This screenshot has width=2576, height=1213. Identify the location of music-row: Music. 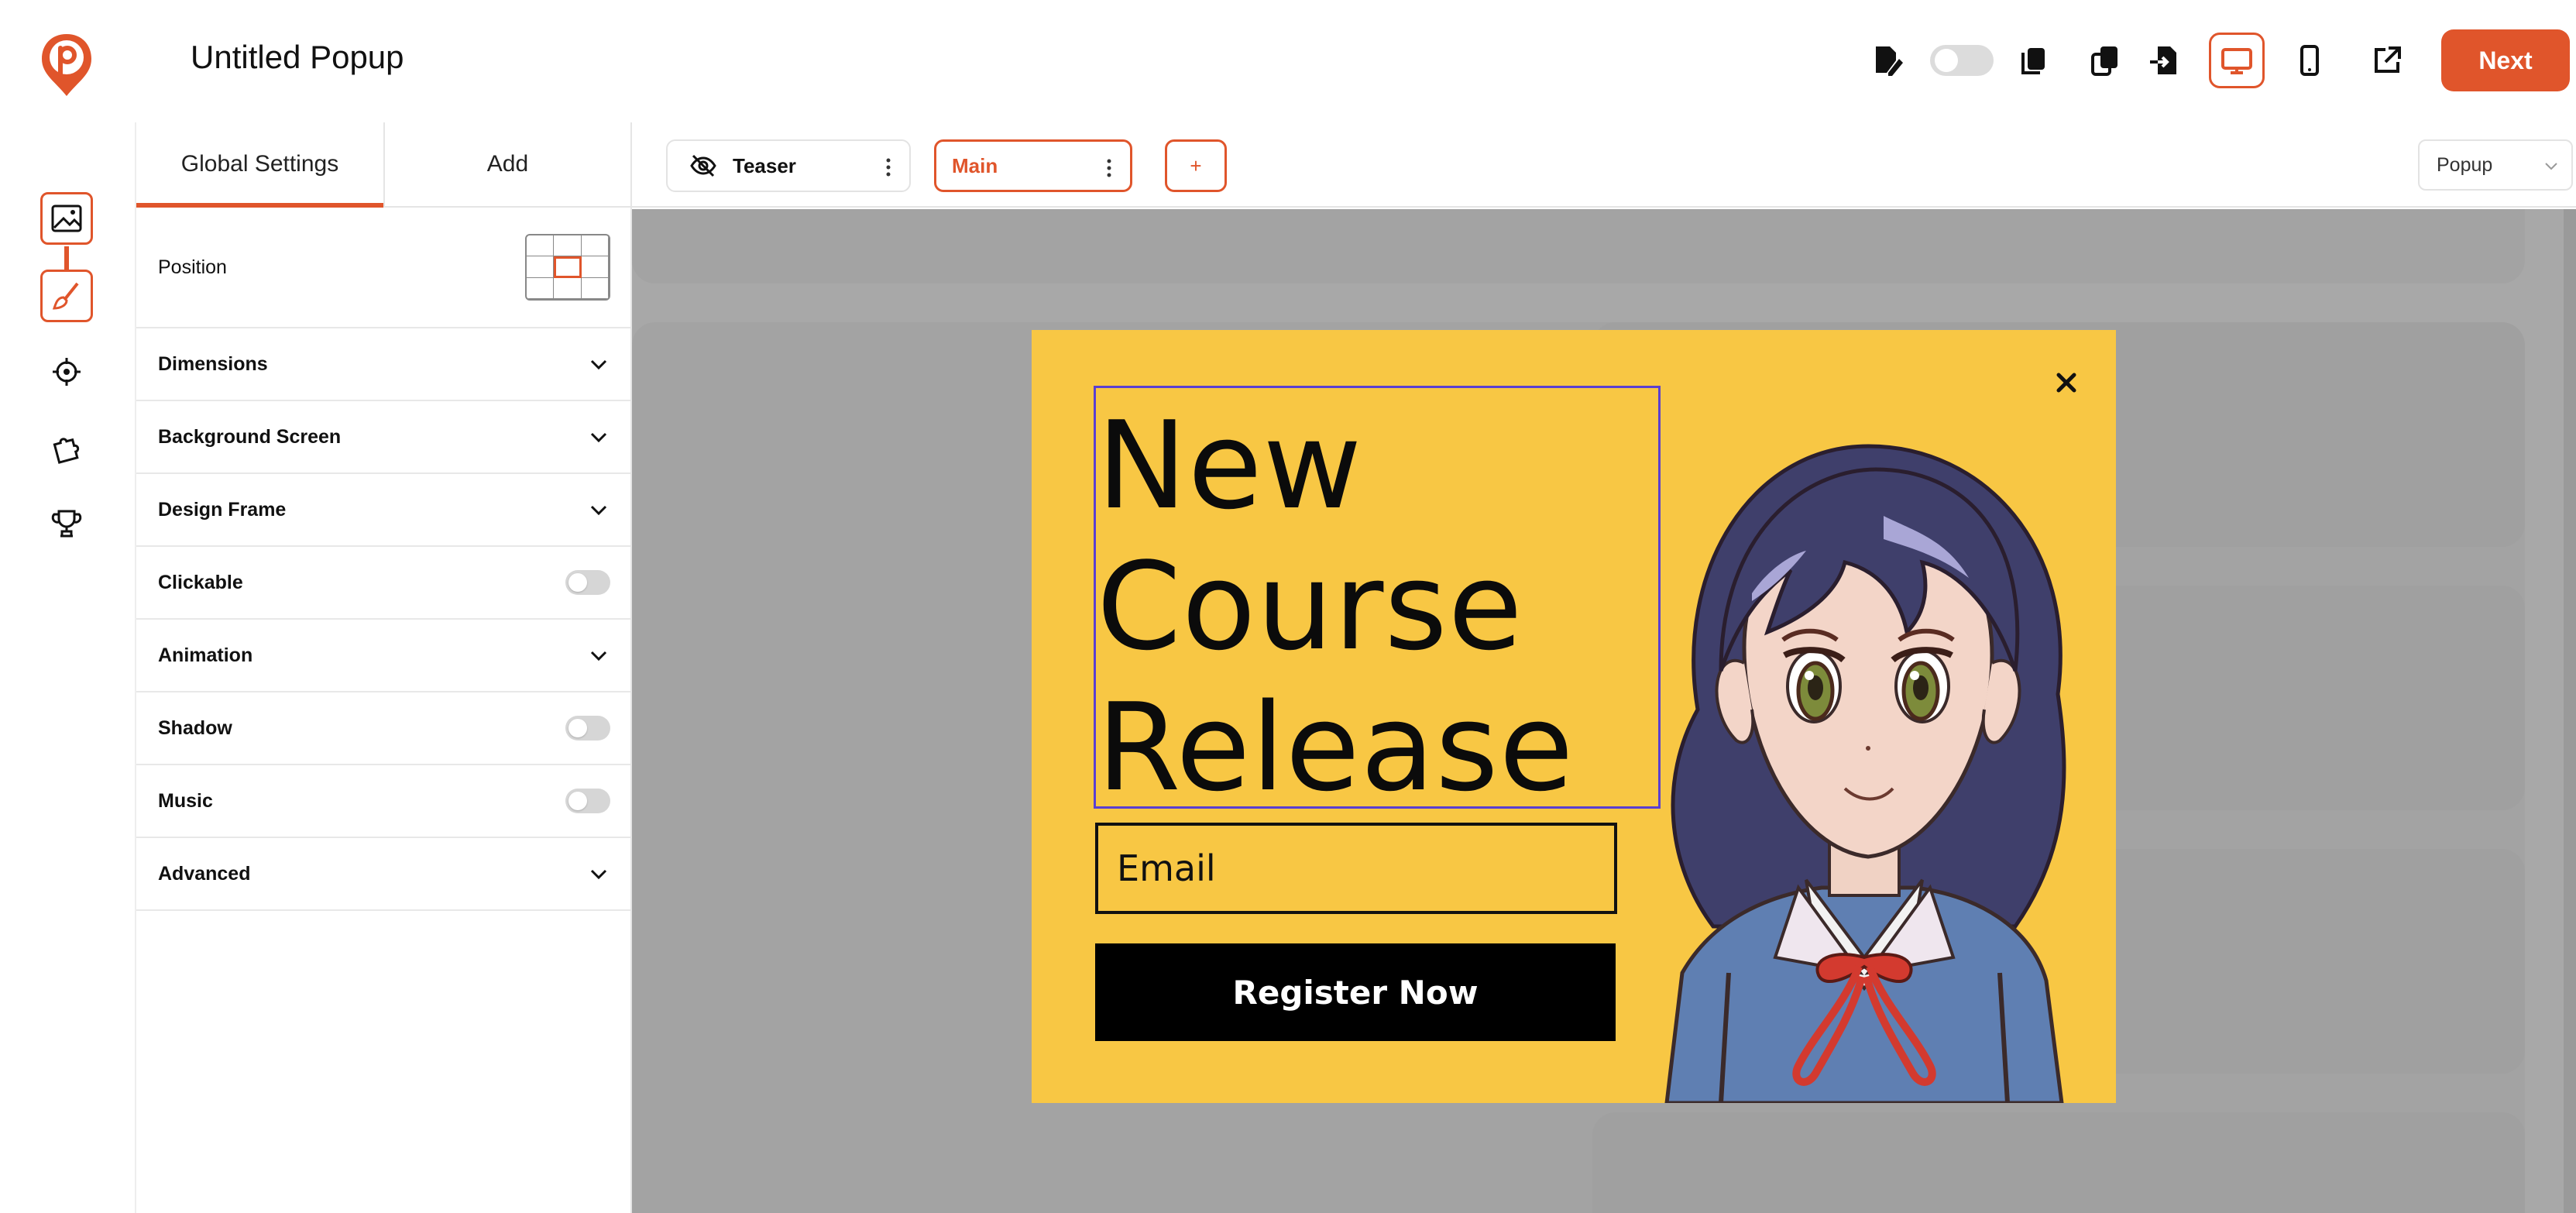
(383, 801).